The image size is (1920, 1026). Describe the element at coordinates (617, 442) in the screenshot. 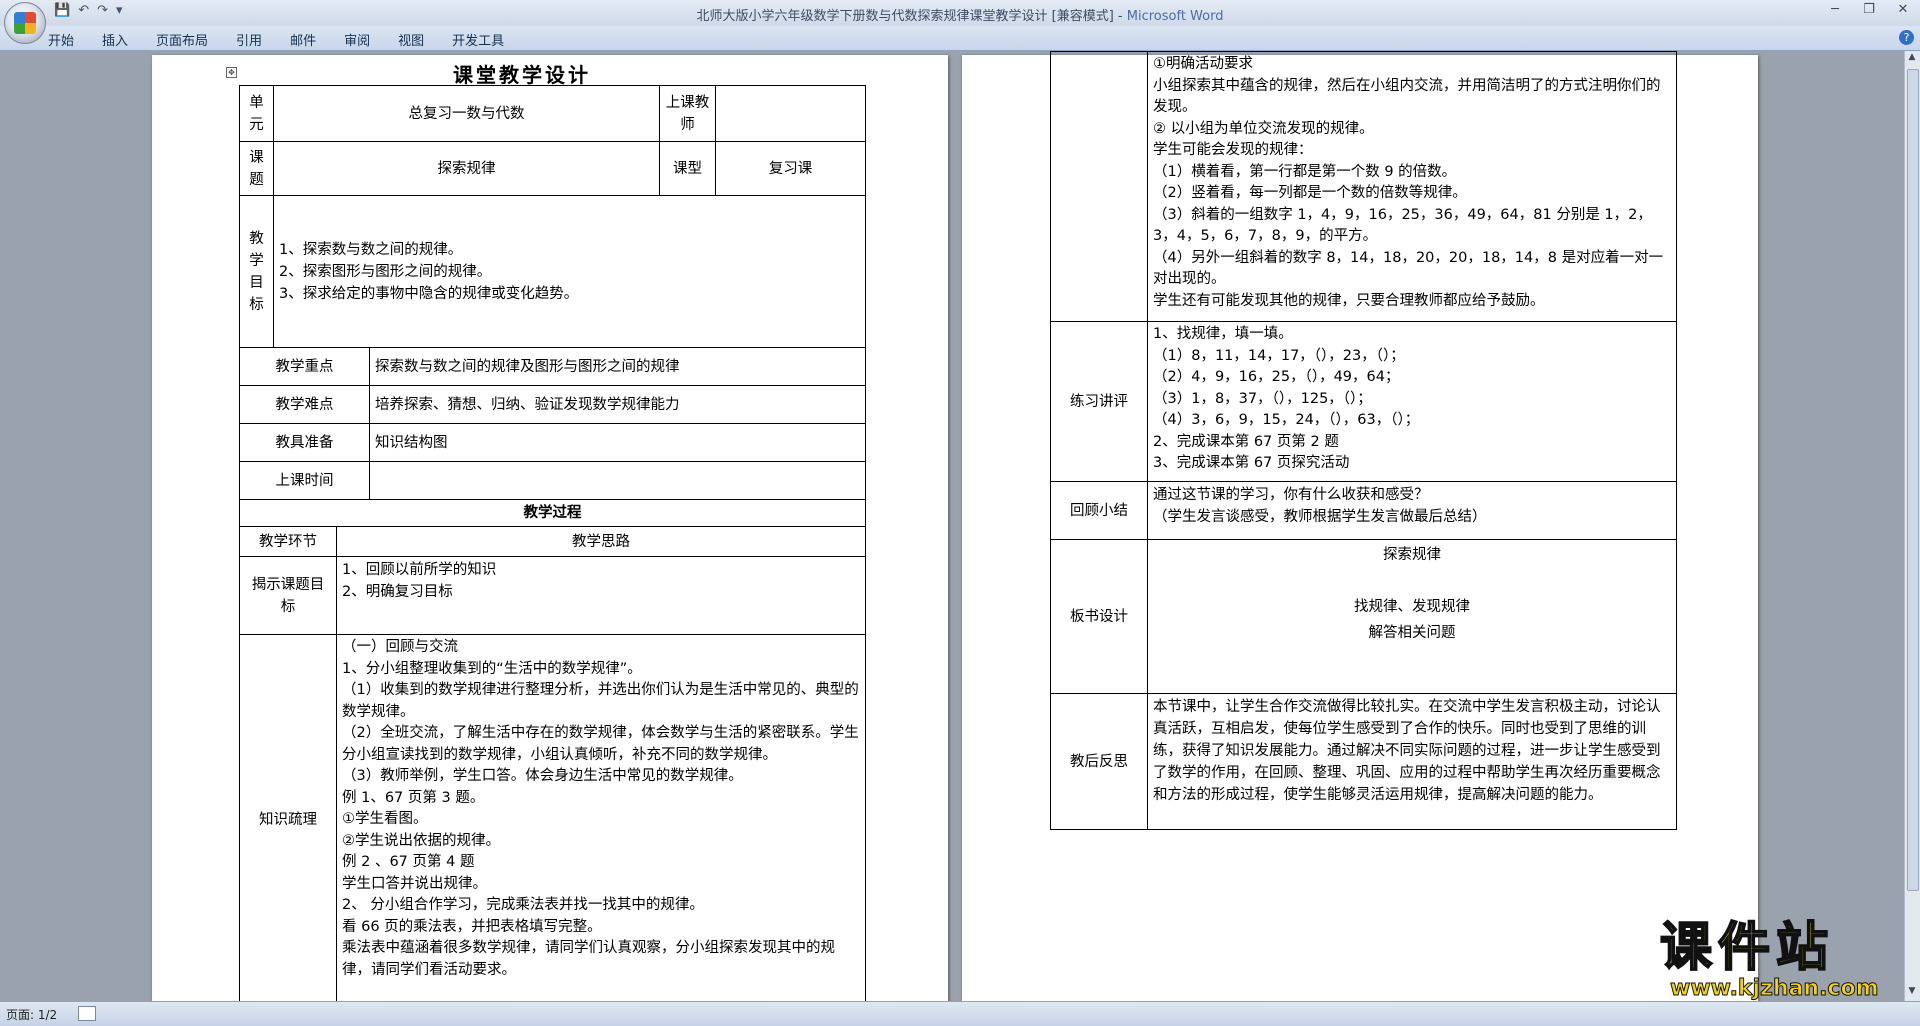

I see `prep-value: 知识结构图` at that location.